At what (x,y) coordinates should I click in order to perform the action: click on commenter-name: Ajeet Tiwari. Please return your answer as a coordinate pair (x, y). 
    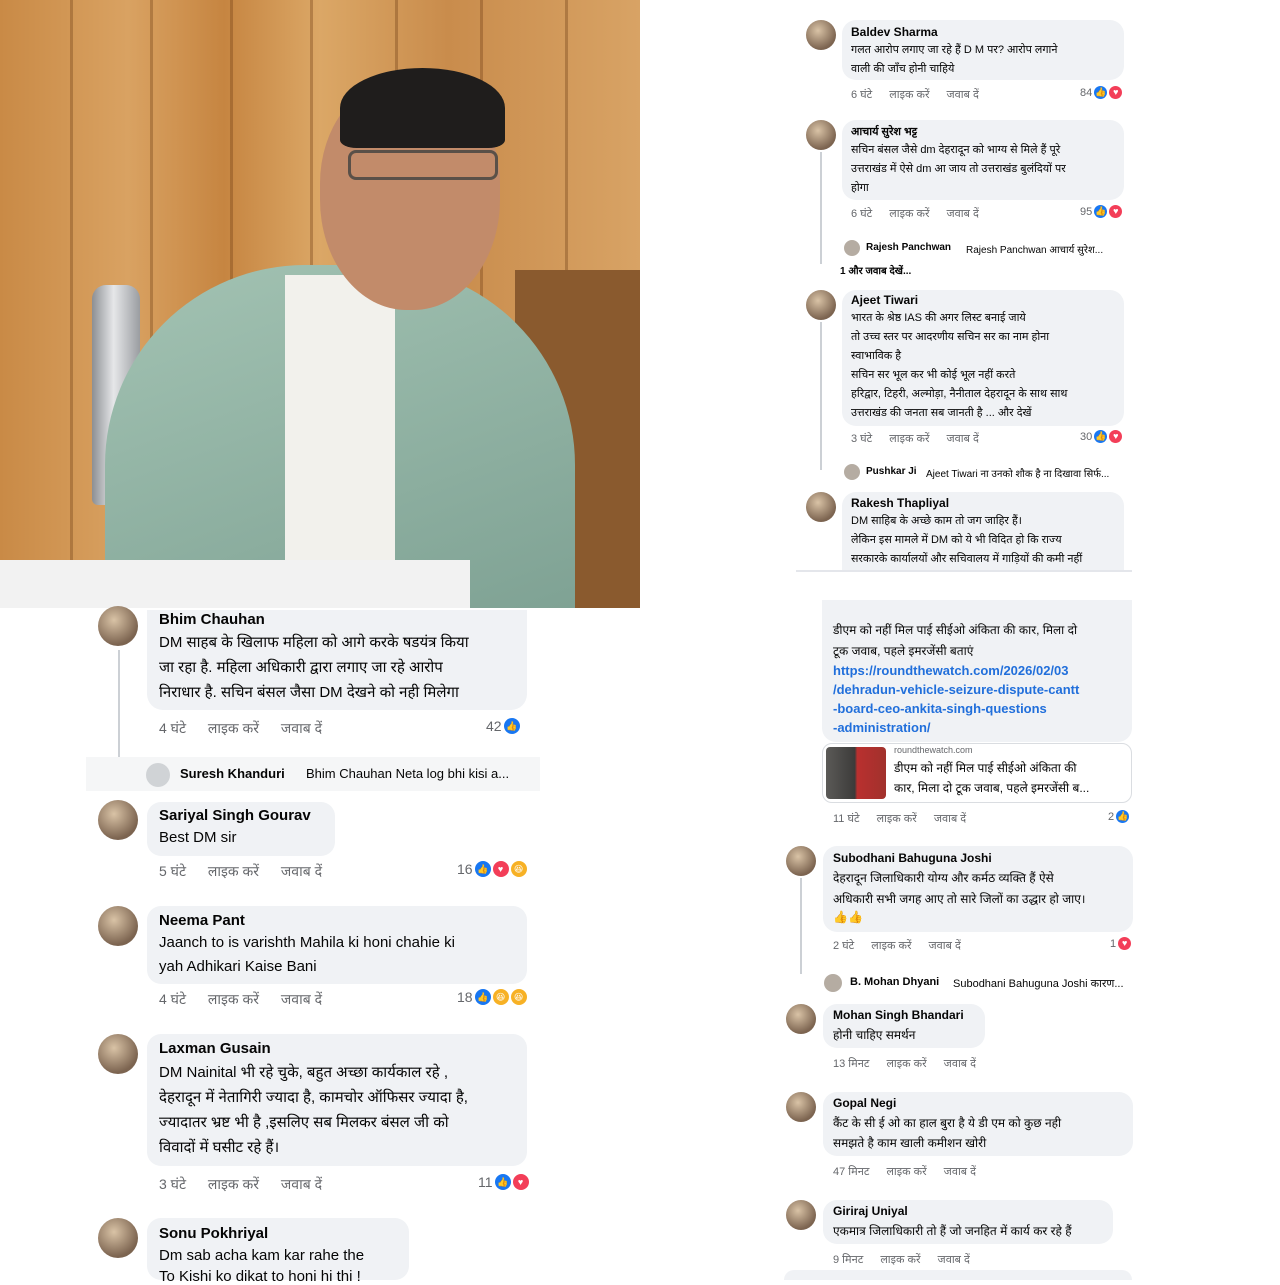
    Looking at the image, I should click on (884, 300).